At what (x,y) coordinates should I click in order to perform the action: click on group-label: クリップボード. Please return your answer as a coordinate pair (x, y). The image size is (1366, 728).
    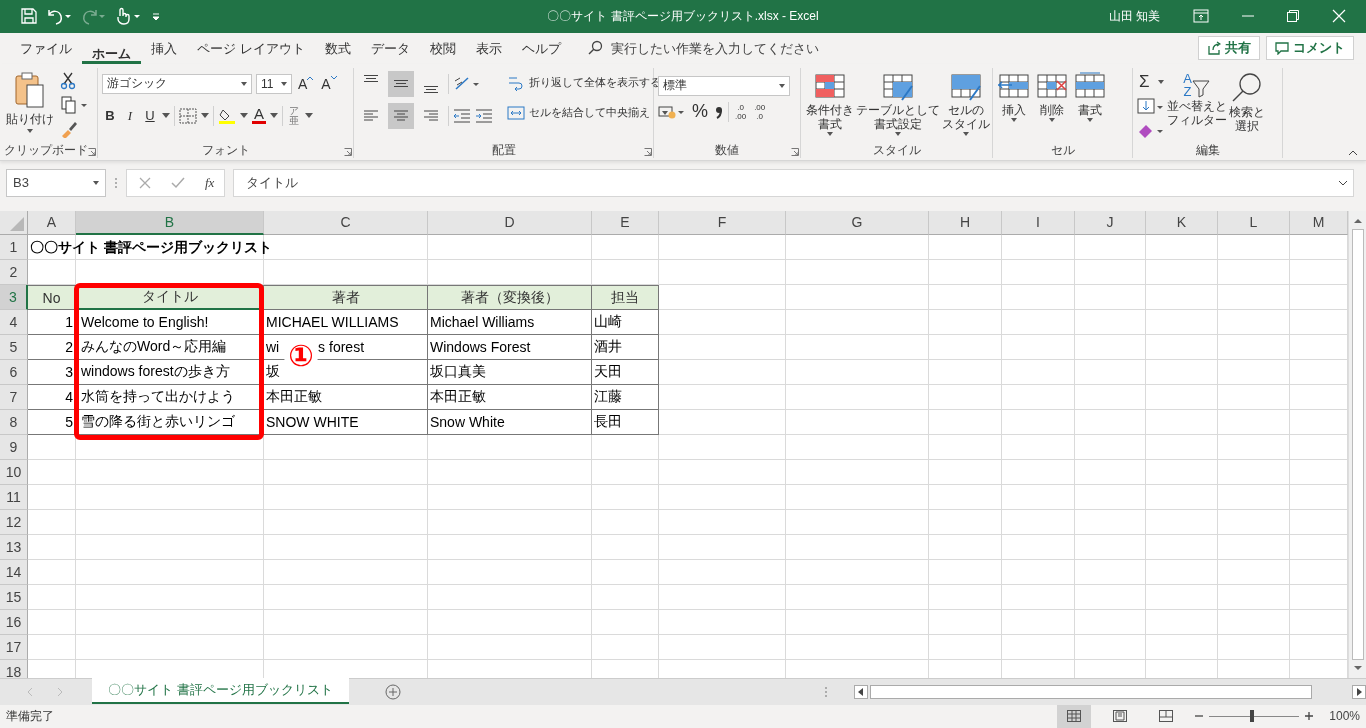
    Looking at the image, I should click on (46, 150).